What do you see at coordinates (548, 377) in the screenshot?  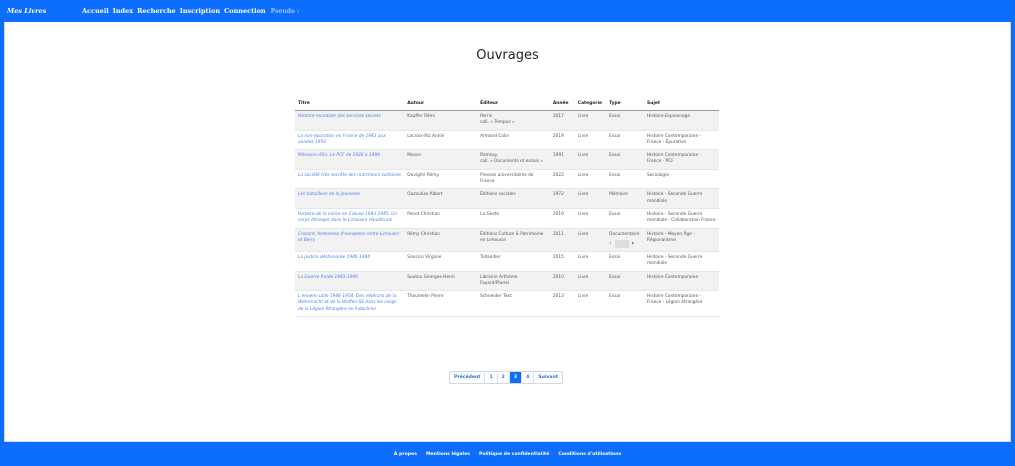 I see `pagination-next-button: Suivant` at bounding box center [548, 377].